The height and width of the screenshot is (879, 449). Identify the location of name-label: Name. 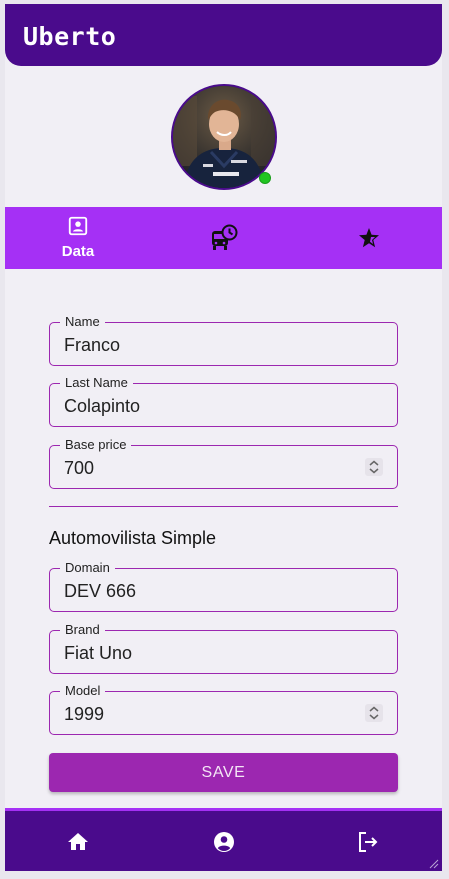
(82, 322).